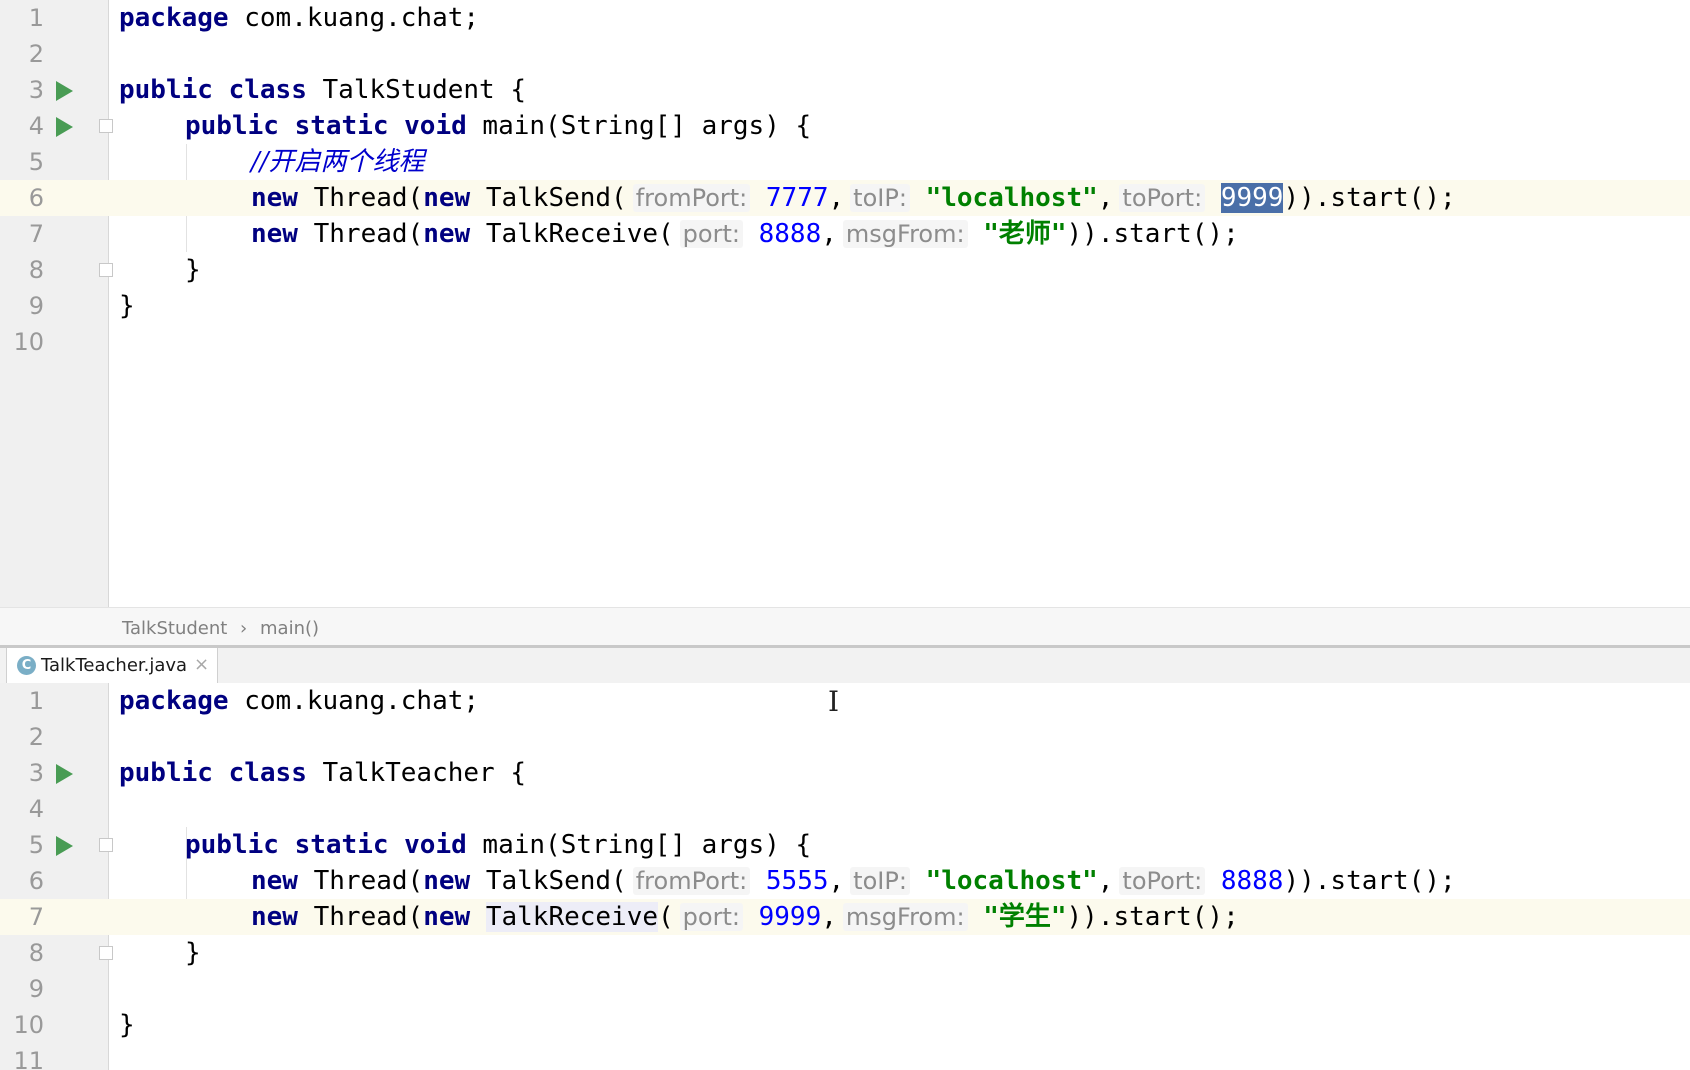 The width and height of the screenshot is (1690, 1070). Describe the element at coordinates (691, 881) in the screenshot. I see `parameter-hint: fromPort:` at that location.